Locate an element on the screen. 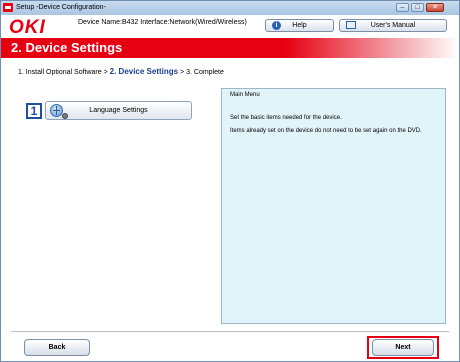 The width and height of the screenshot is (460, 362). language-settings-label: Language Settings is located at coordinates (118, 110).